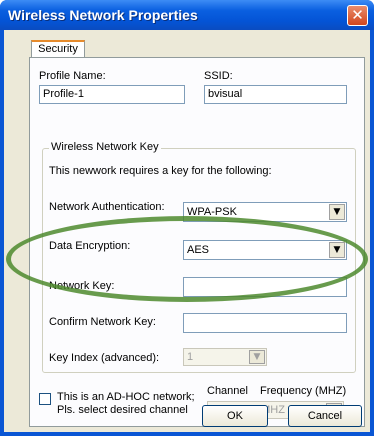 Image resolution: width=374 pixels, height=436 pixels. I want to click on profile-name-label: Profile Name:, so click(72, 76).